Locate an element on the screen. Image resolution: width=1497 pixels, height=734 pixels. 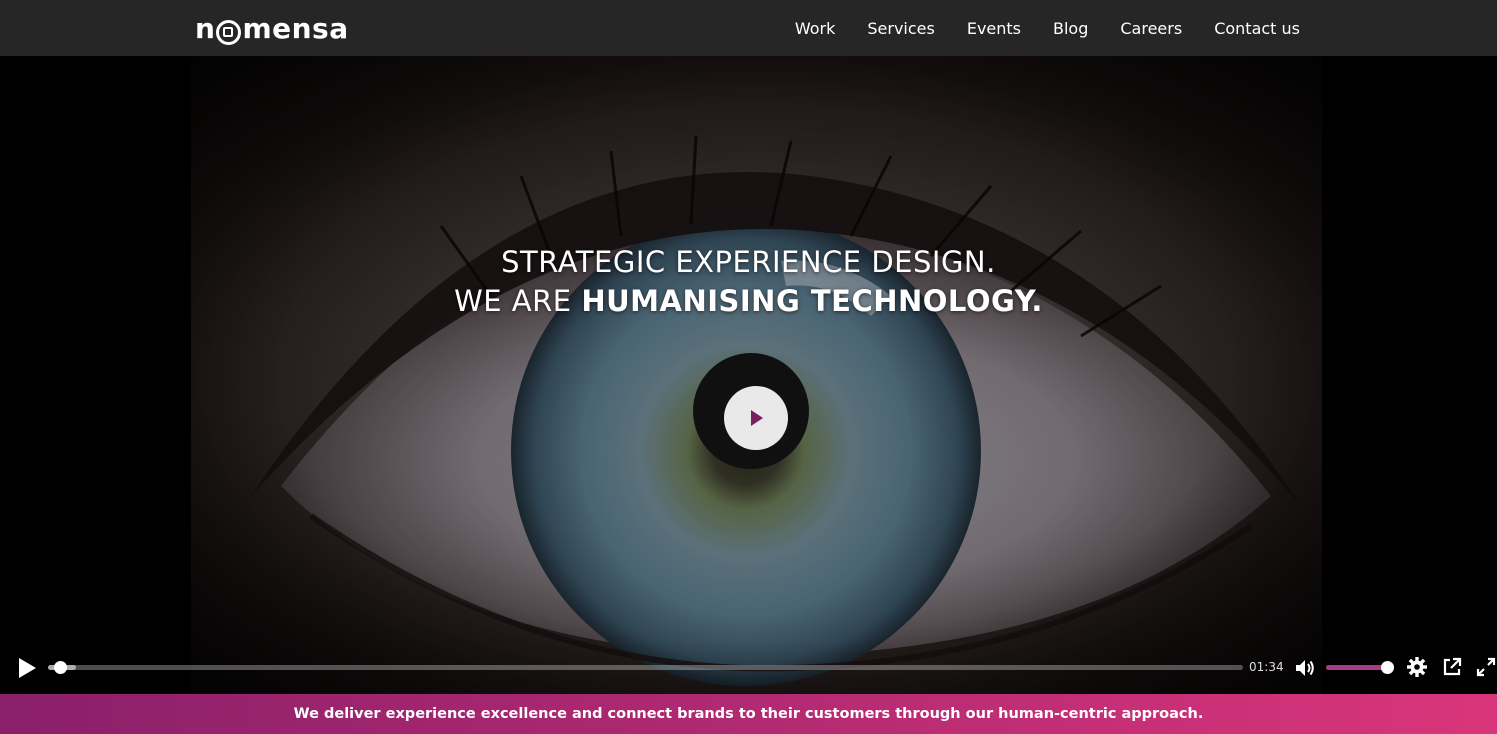
hero-title-line1: STRATEGIC EXPERIENCE DESIGN. is located at coordinates (748, 262).